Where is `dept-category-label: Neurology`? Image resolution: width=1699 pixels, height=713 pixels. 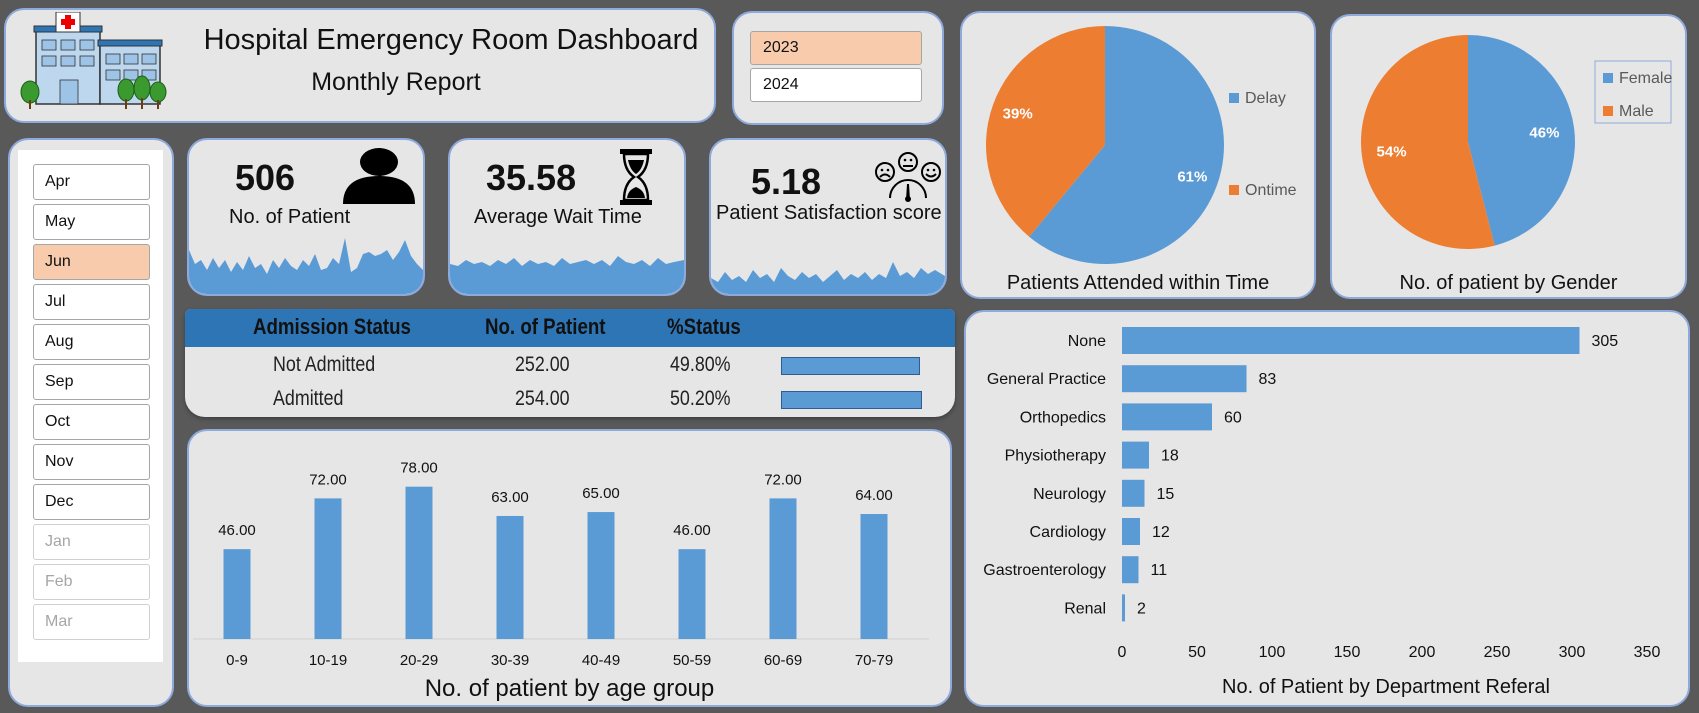 dept-category-label: Neurology is located at coordinates (1069, 494).